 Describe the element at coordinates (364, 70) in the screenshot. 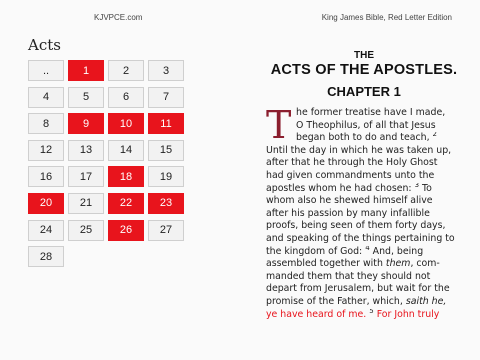

I see `book-heading: ACTS OF THE APOSTLES.` at that location.